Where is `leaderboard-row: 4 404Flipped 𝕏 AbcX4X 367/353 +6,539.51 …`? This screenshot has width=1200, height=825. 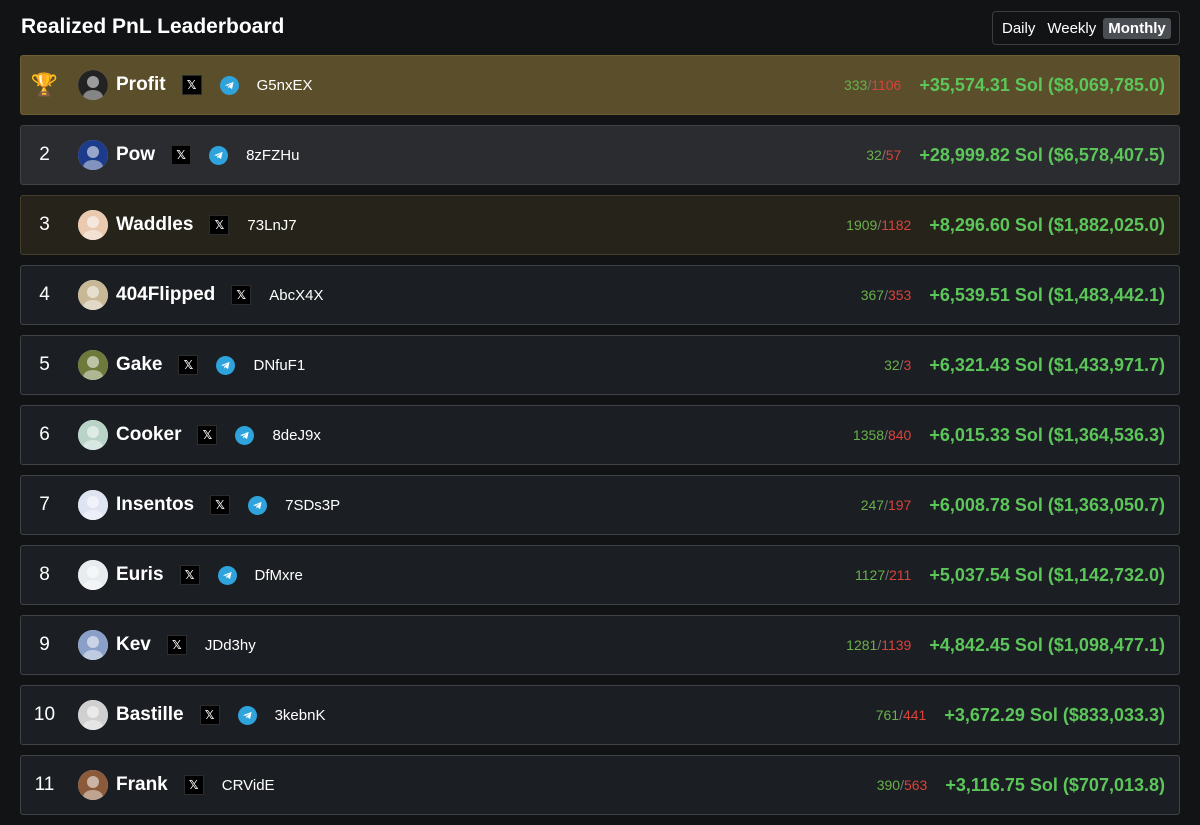
leaderboard-row: 4 404Flipped 𝕏 AbcX4X 367/353 +6,539.51 … is located at coordinates (600, 295).